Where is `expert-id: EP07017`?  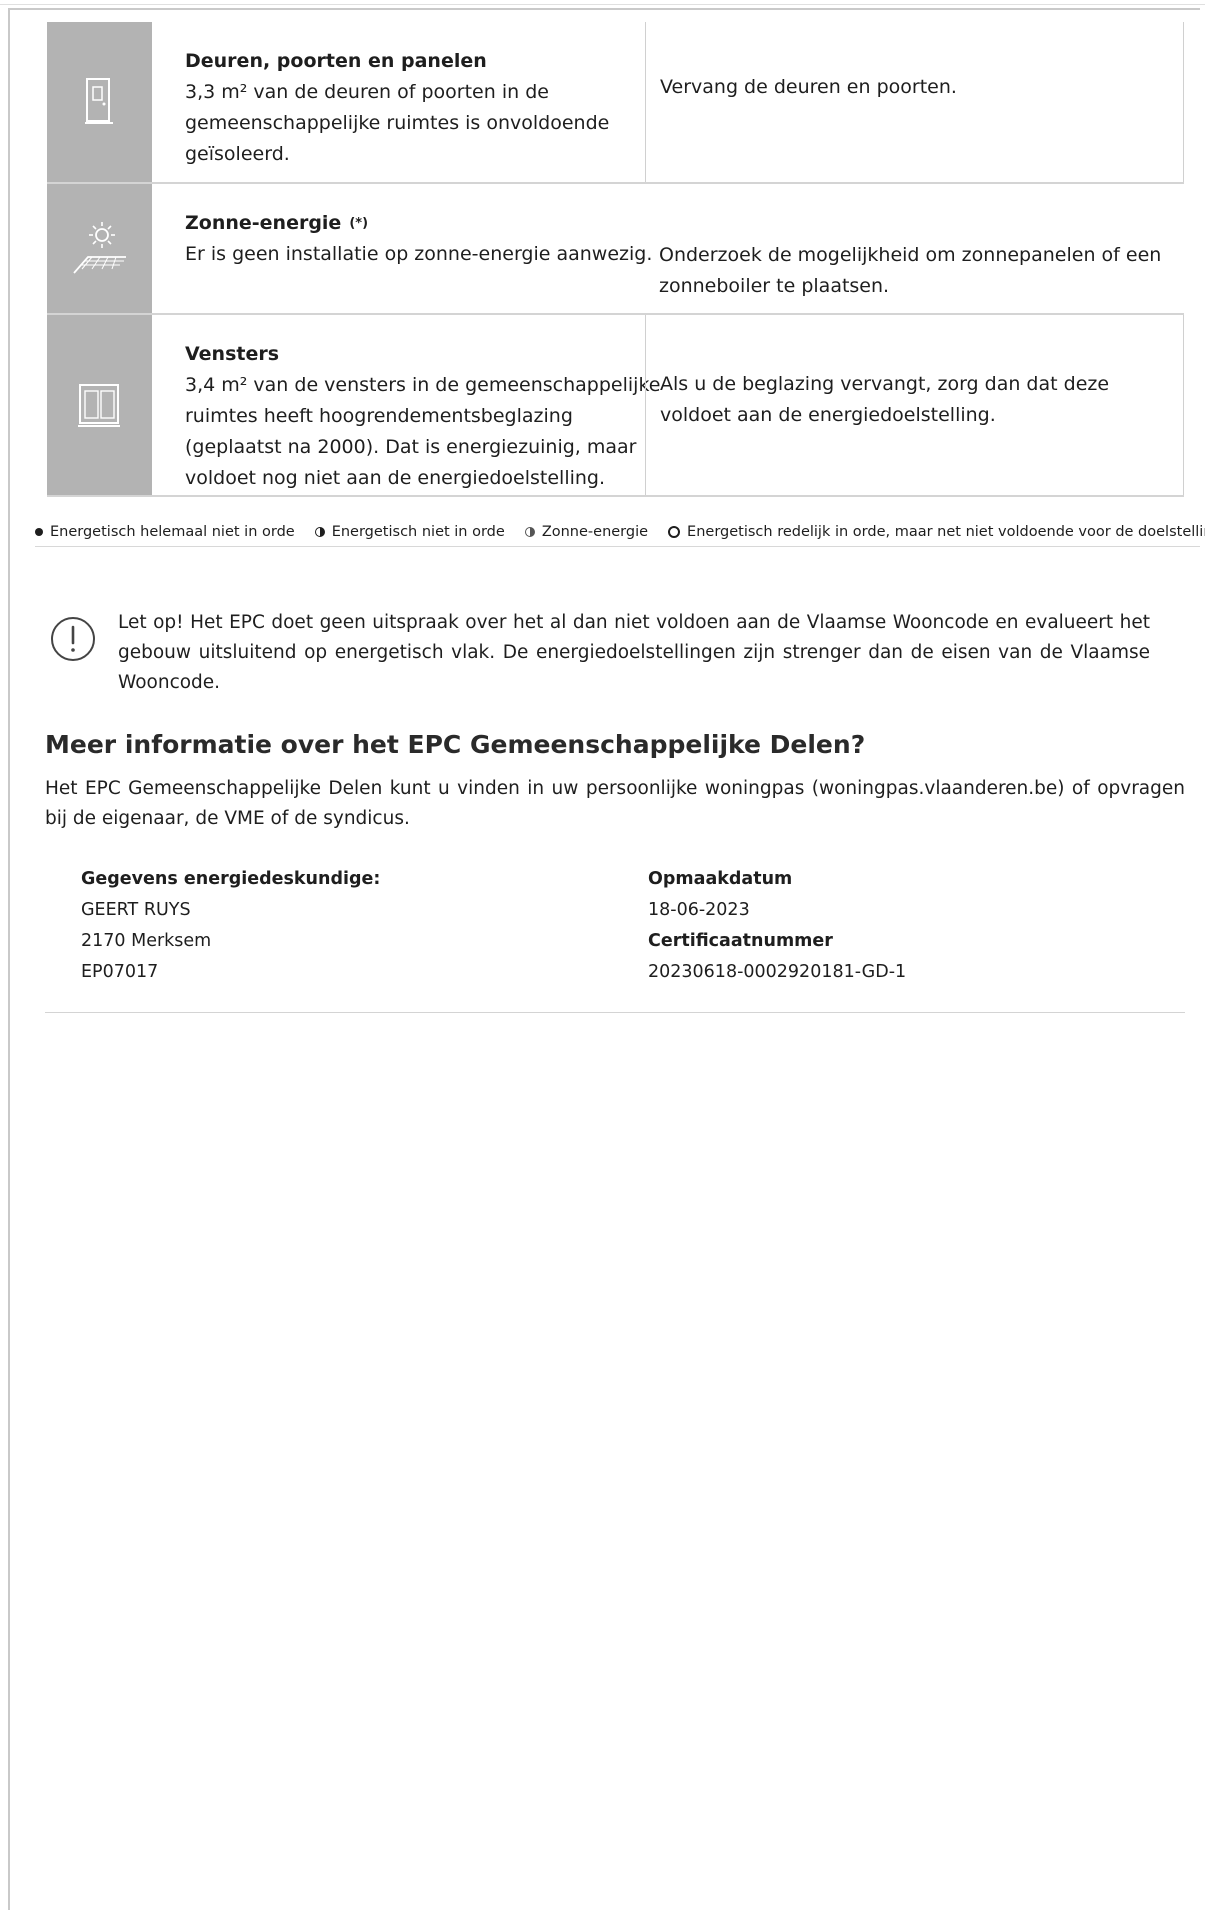
expert-id: EP07017 is located at coordinates (120, 972).